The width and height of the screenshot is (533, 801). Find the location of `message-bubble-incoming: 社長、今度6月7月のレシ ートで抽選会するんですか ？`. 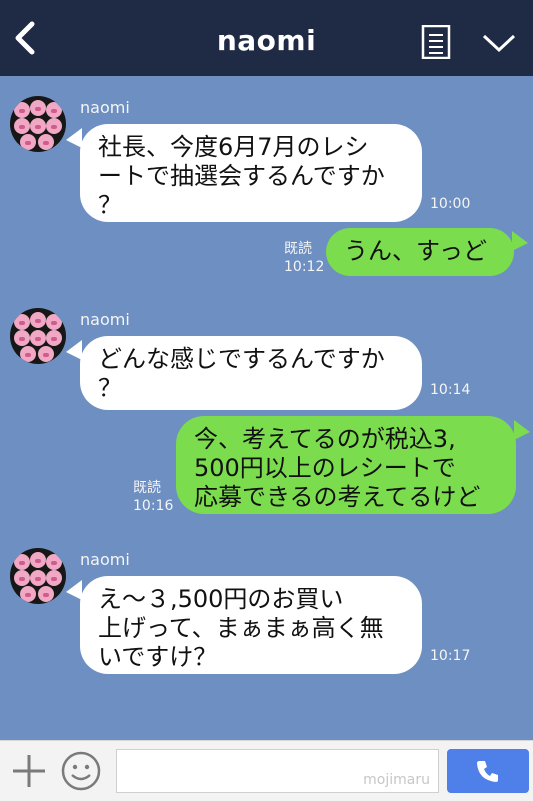

message-bubble-incoming: 社長、今度6月7月のレシ ートで抽選会するんですか ？ is located at coordinates (251, 173).